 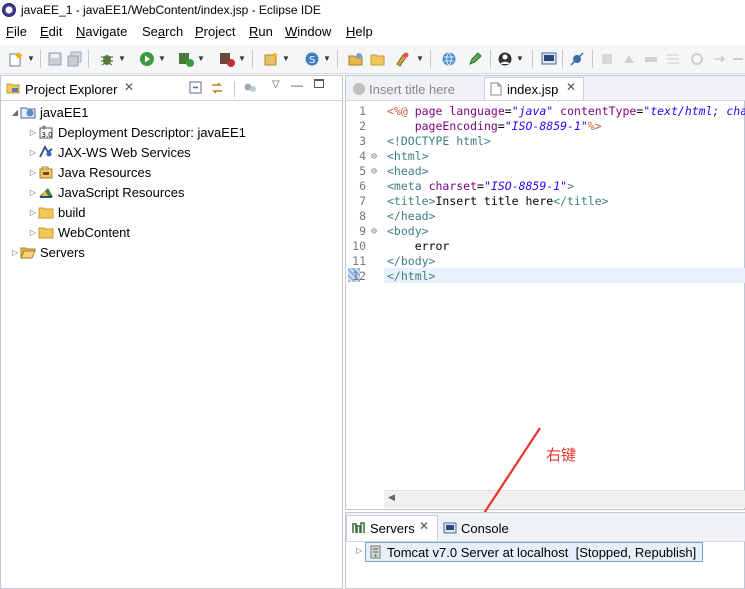 I want to click on save-icon, so click(x=55, y=59).